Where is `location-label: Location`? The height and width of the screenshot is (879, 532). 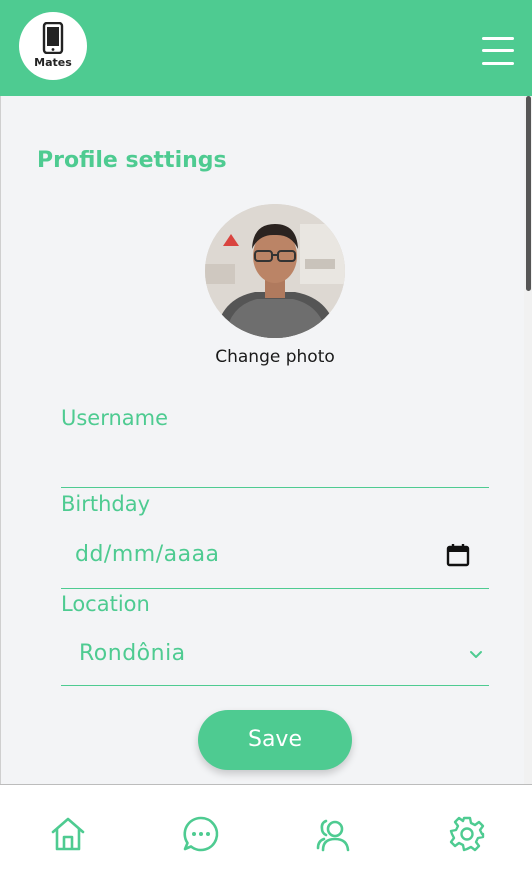
location-label: Location is located at coordinates (105, 604).